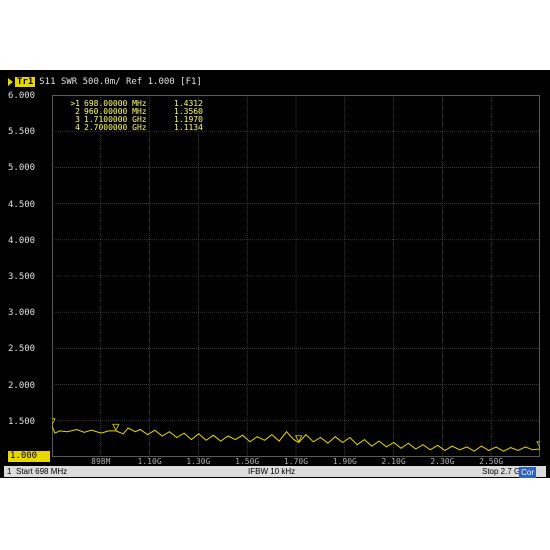  I want to click on x-tick-label: 1.90G, so click(344, 461).